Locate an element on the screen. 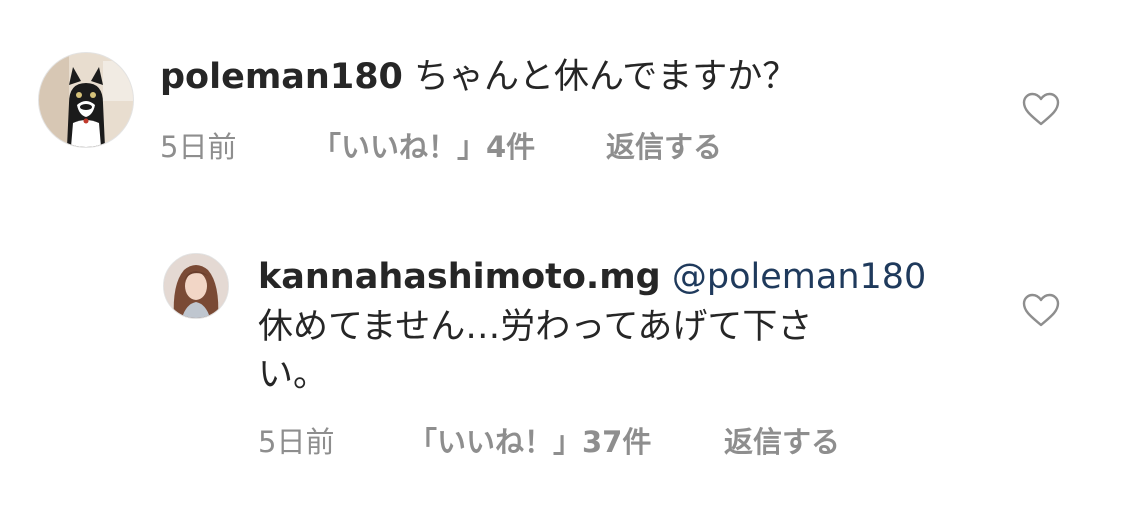 The width and height of the screenshot is (1125, 505). reply-header: kannahashimoto.mg @poleman180 is located at coordinates (592, 277).